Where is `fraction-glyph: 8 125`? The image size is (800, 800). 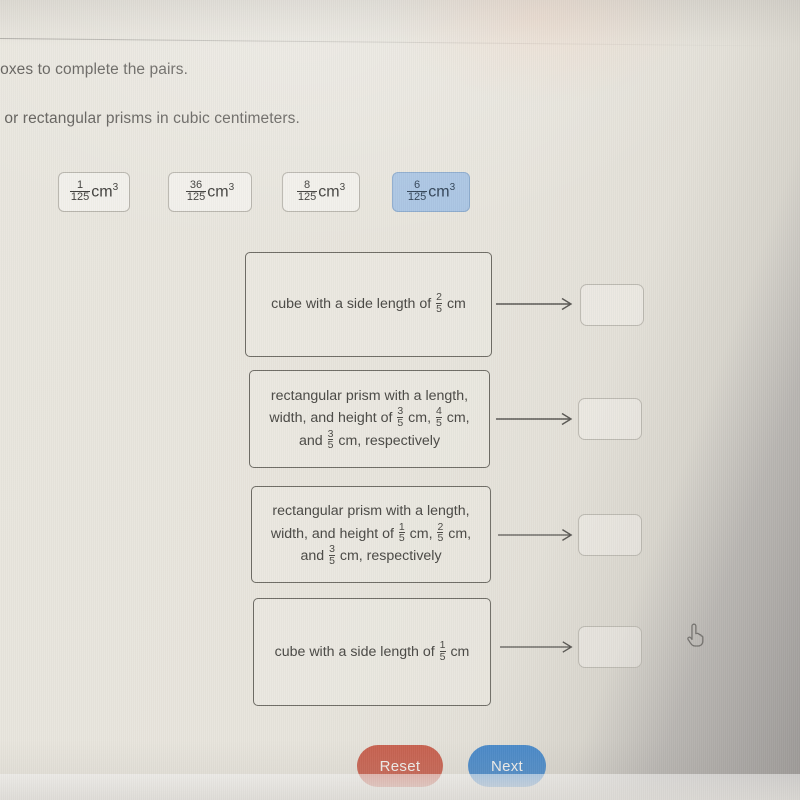
fraction-glyph: 8 125 is located at coordinates (307, 190).